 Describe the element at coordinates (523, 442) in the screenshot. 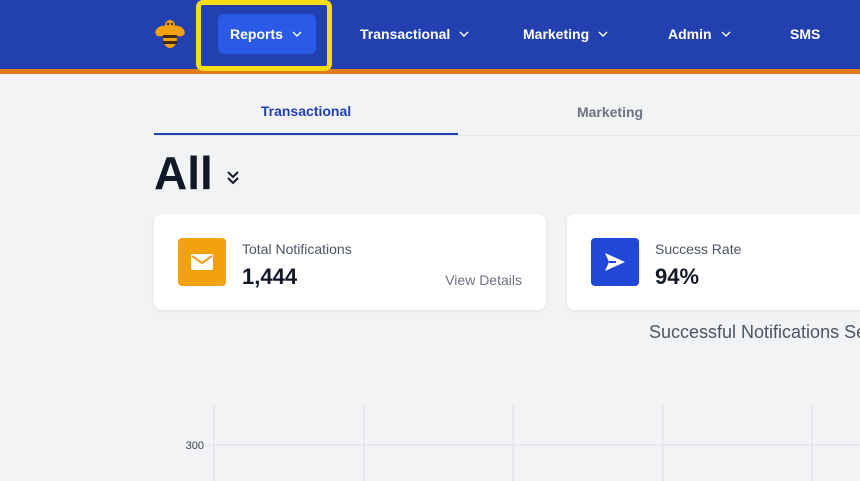

I see `notifications-chart: 300` at that location.